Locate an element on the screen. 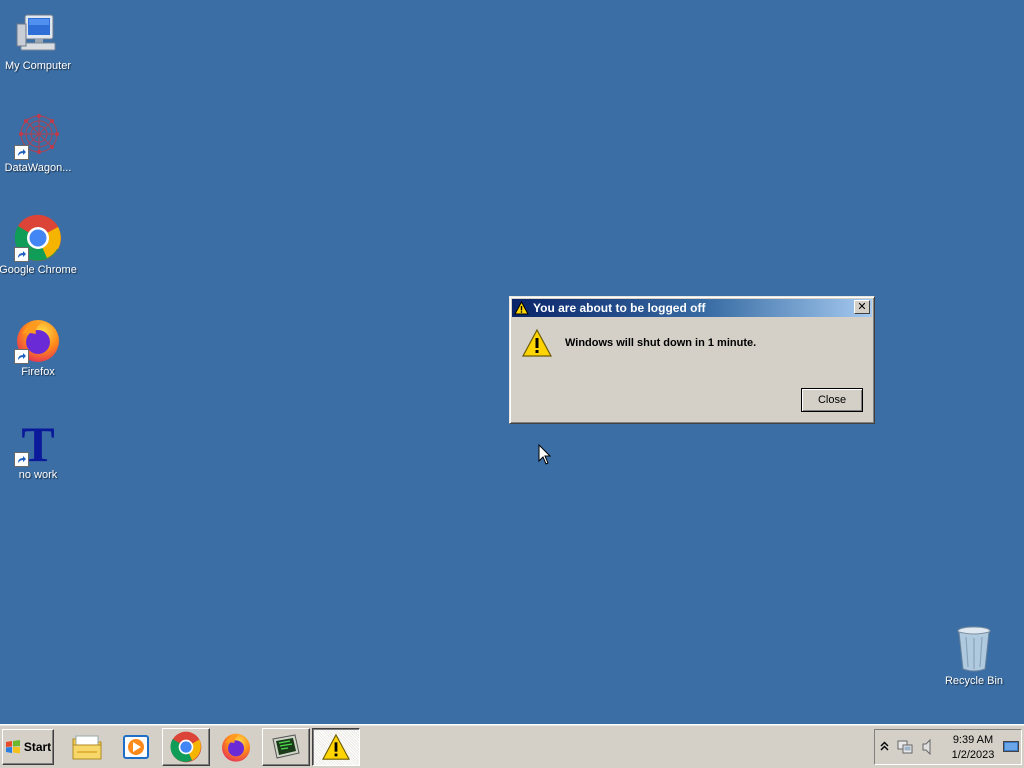  desktop-icon-my-computer: My Computer is located at coordinates (38, 41).